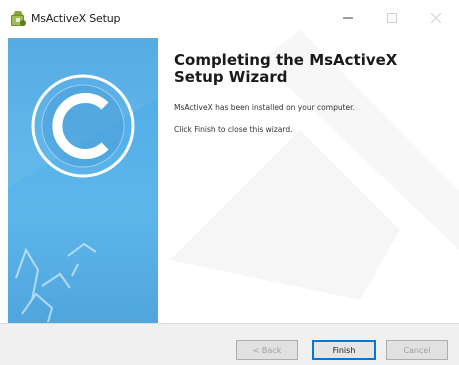 This screenshot has width=459, height=365. I want to click on maximize-icon, so click(392, 17).